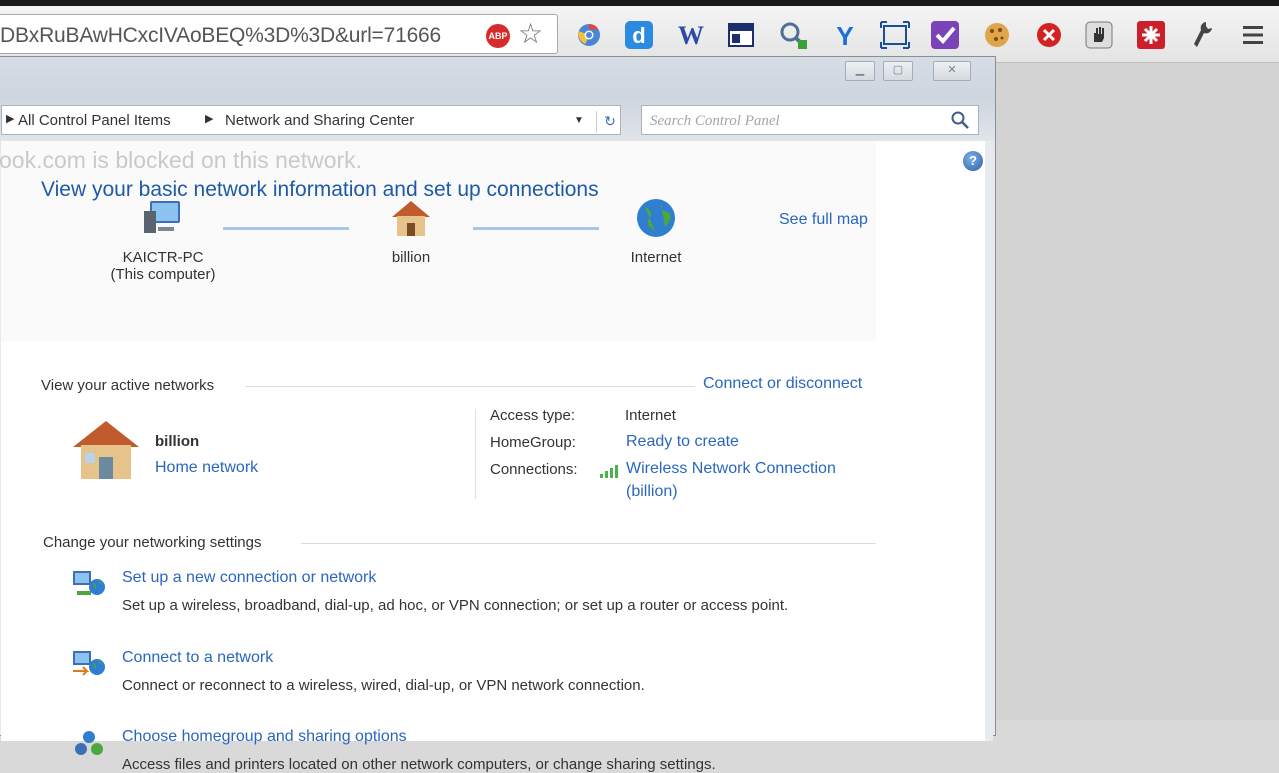  What do you see at coordinates (1151, 35) in the screenshot?
I see `plus-icon` at bounding box center [1151, 35].